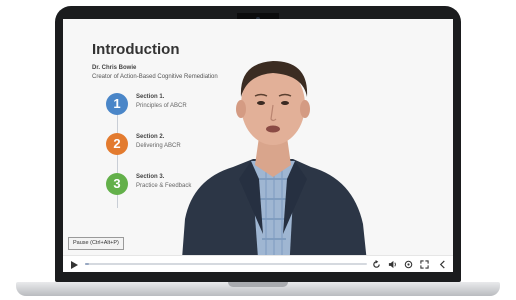 Image resolution: width=516 pixels, height=300 pixels. What do you see at coordinates (258, 289) in the screenshot?
I see `laptop-base` at bounding box center [258, 289].